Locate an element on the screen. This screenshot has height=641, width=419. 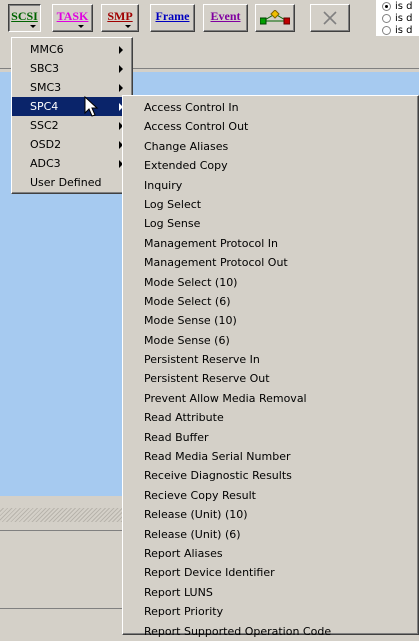
submenu-item: Report Supported Operation Code is located at coordinates (270, 631).